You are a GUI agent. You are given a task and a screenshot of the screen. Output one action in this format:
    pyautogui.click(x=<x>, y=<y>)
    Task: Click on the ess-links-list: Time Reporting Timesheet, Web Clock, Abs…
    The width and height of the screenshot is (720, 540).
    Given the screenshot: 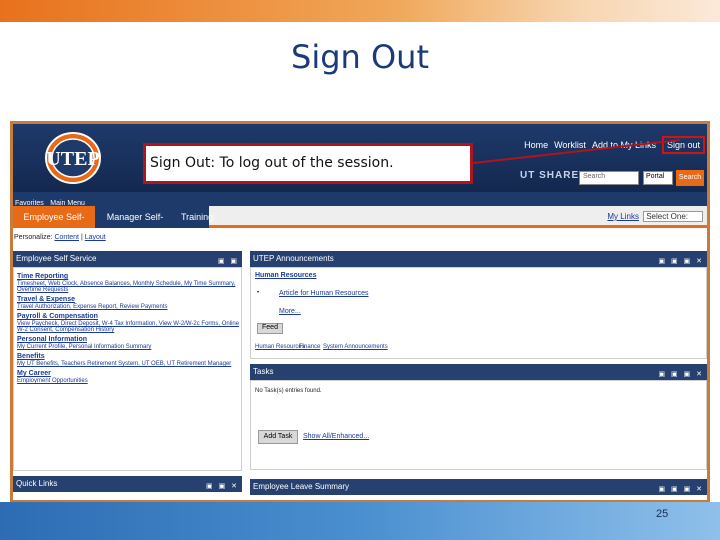 What is the action you would take?
    pyautogui.click(x=129, y=327)
    